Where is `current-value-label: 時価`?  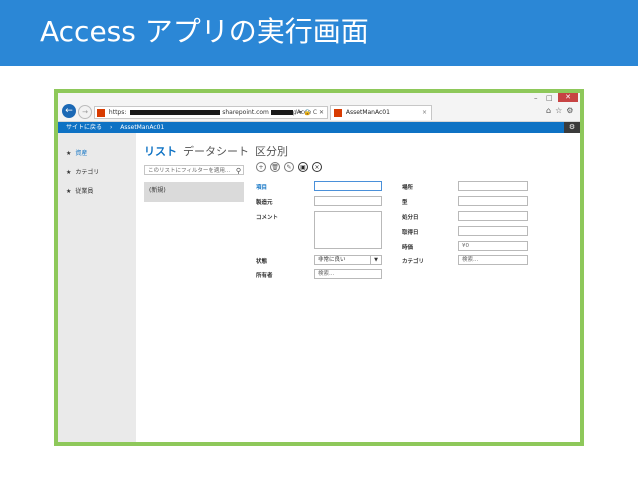 current-value-label: 時価 is located at coordinates (408, 248).